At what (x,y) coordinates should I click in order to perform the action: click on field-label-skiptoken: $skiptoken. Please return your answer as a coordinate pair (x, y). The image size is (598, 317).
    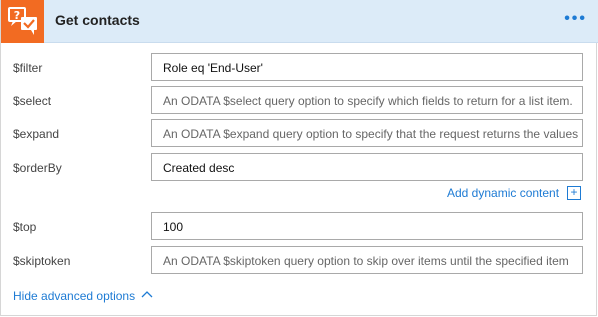
    Looking at the image, I should click on (42, 261).